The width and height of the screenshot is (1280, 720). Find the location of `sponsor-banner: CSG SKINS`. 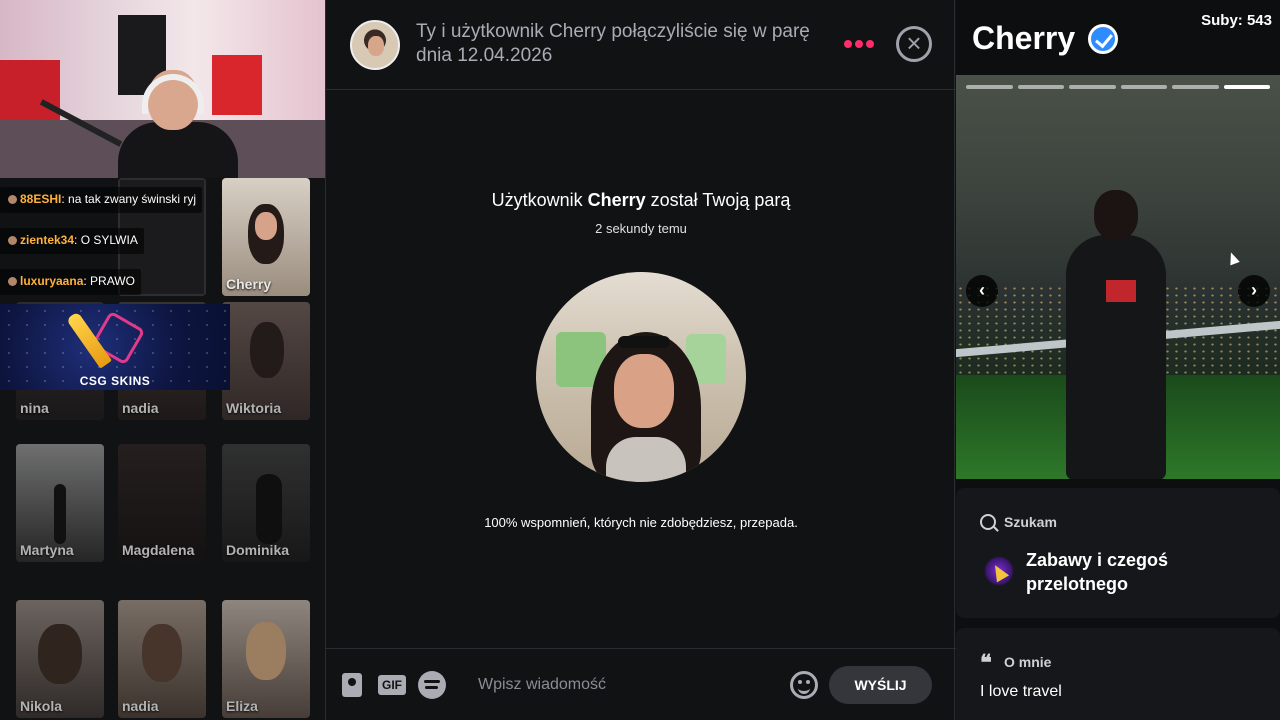

sponsor-banner: CSG SKINS is located at coordinates (115, 347).